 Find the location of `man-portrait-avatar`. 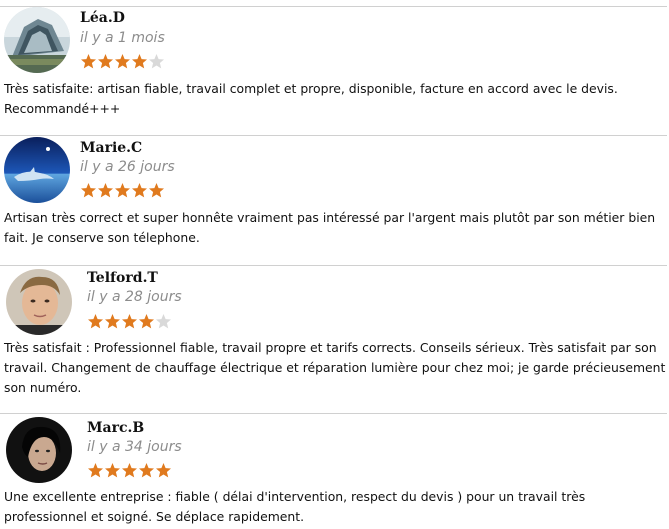

man-portrait-avatar is located at coordinates (39, 302).